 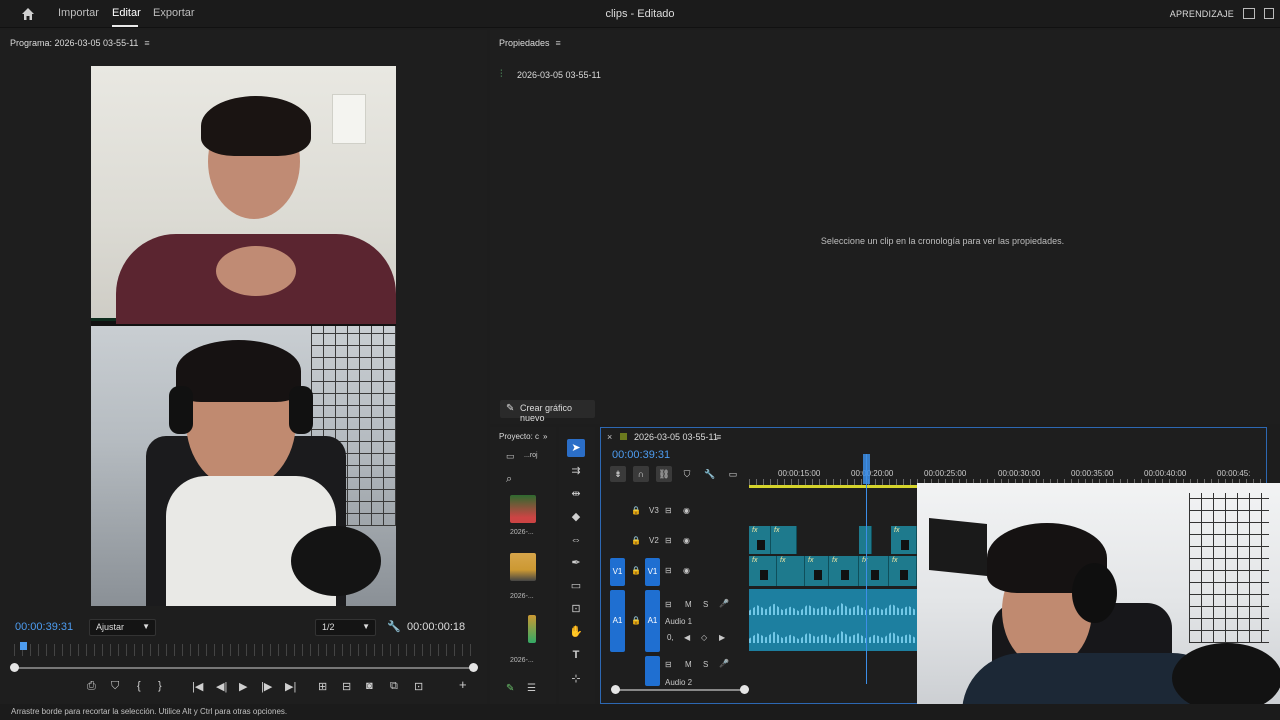 I want to click on hand-icon: ✋, so click(x=576, y=632).